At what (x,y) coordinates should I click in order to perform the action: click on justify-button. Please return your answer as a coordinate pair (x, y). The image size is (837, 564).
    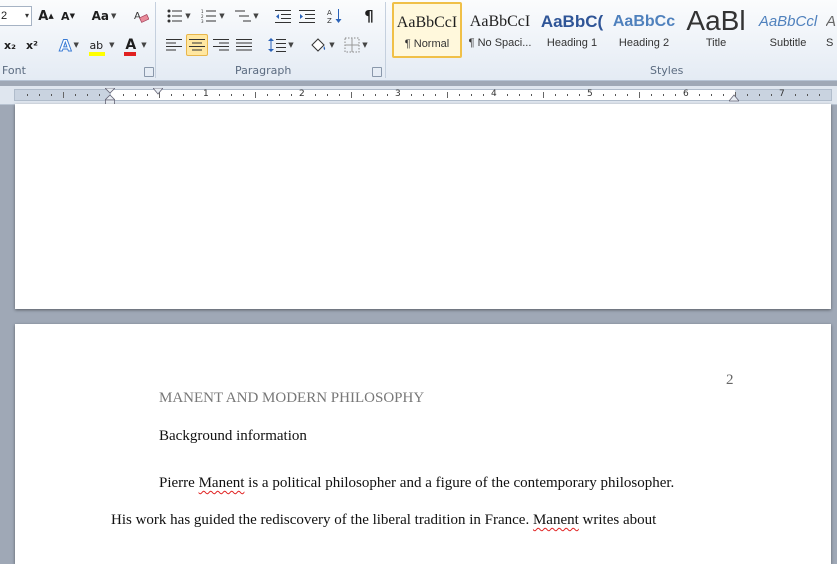
    Looking at the image, I should click on (244, 45).